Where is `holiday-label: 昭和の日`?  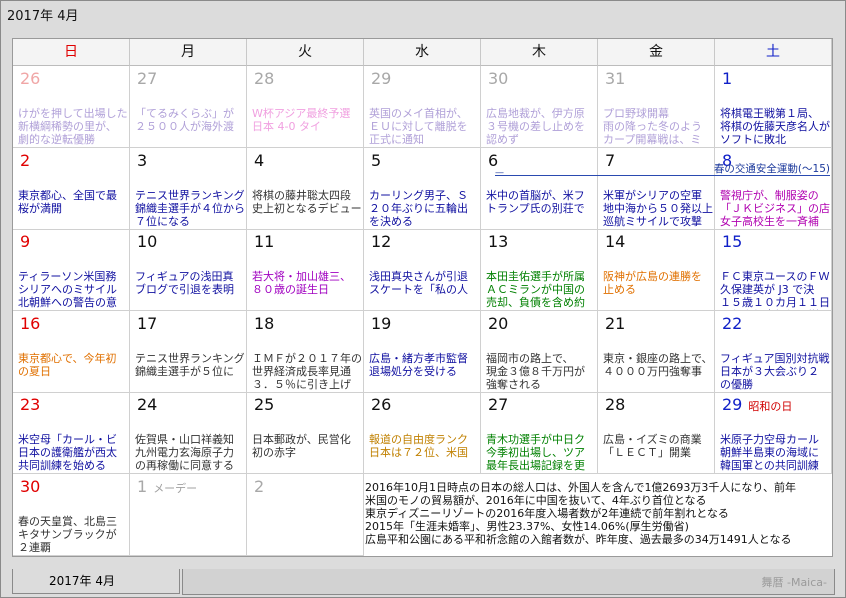 holiday-label: 昭和の日 is located at coordinates (770, 407).